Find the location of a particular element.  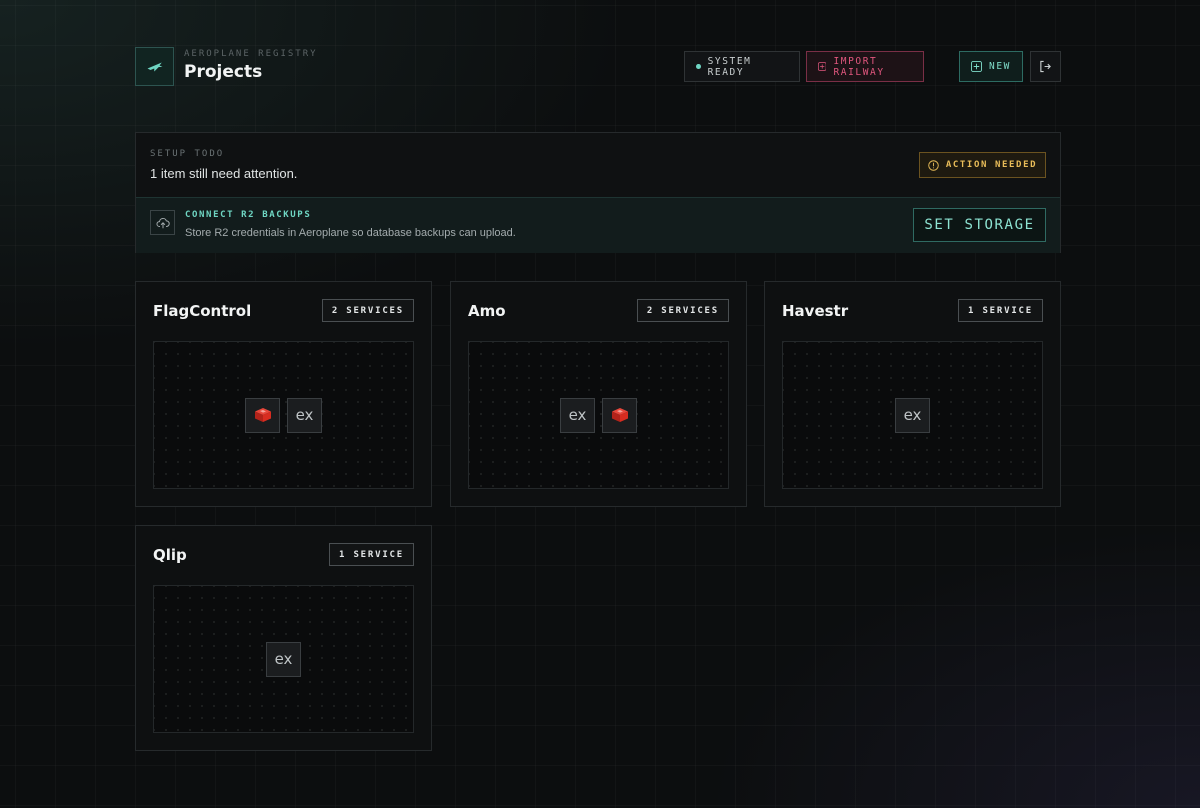

logout-button is located at coordinates (1045, 66).